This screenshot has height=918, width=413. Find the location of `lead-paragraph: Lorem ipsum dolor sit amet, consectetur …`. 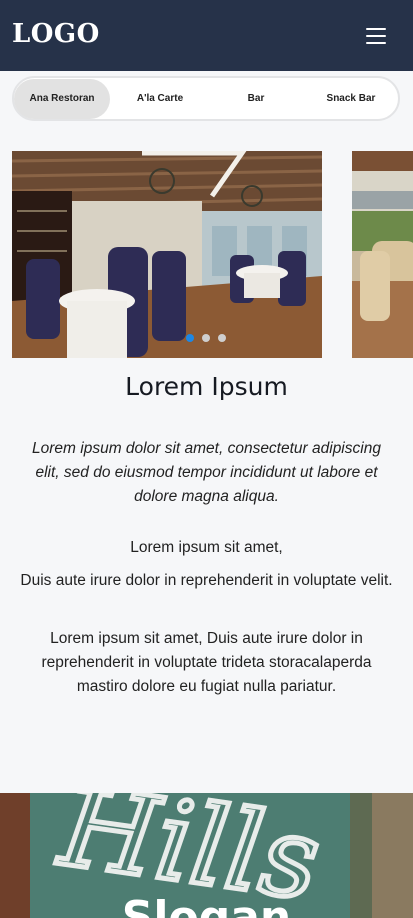

lead-paragraph: Lorem ipsum dolor sit amet, consectetur … is located at coordinates (206, 472).